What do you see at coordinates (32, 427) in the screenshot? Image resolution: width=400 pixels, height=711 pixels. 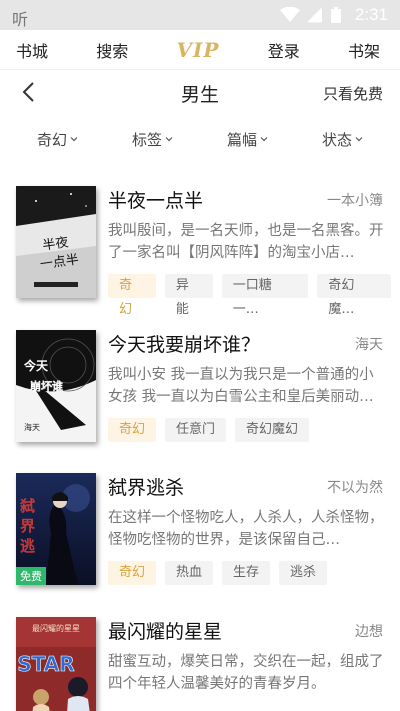 I see `svg-text: 海天` at bounding box center [32, 427].